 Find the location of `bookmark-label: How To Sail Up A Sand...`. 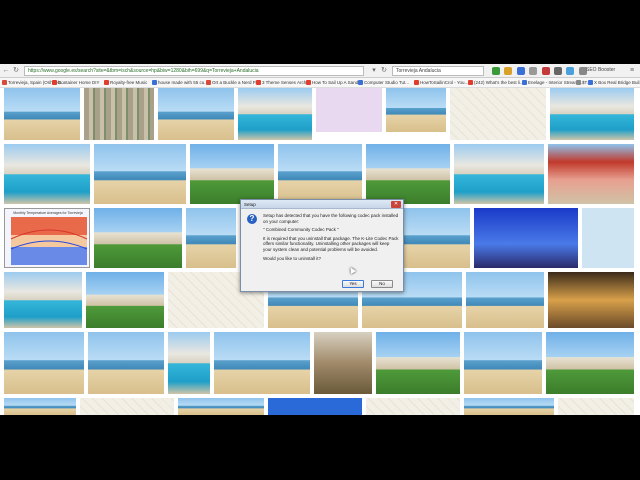

bookmark-label: How To Sail Up A Sand... is located at coordinates (337, 82).